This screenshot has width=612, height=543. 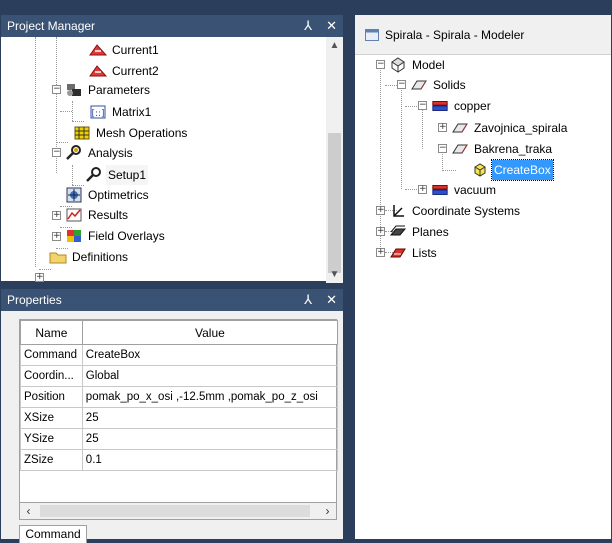 I want to click on tree-item-definitions: Definitions, so click(x=89, y=257).